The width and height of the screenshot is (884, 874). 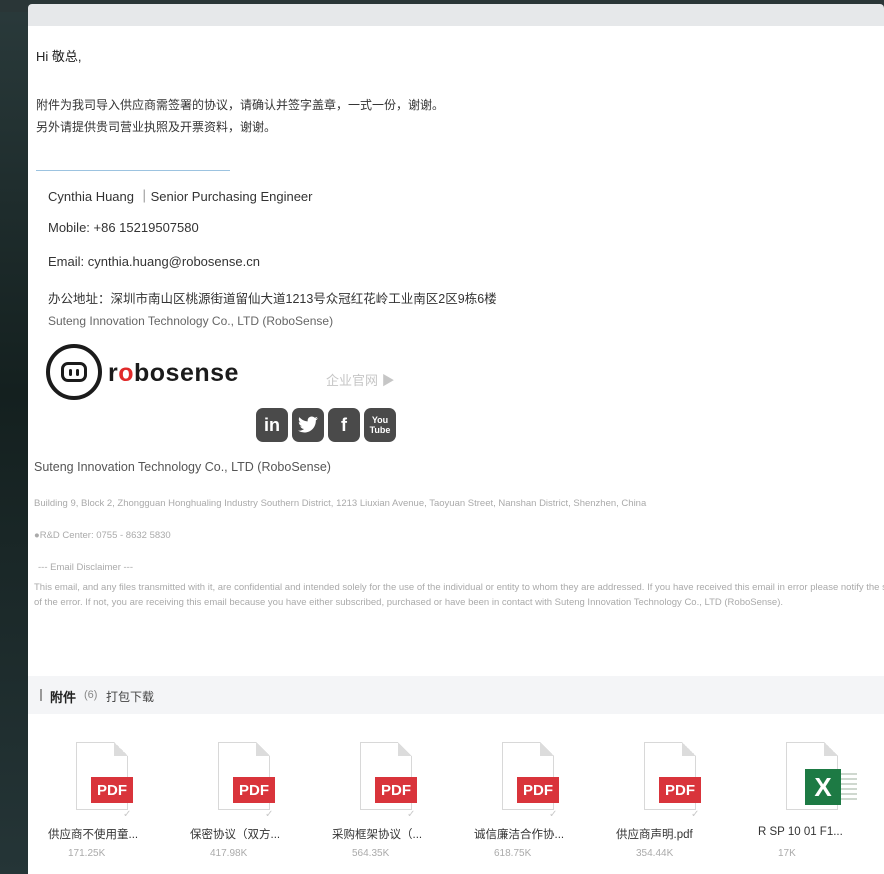 I want to click on facebook-icon: f, so click(x=344, y=425).